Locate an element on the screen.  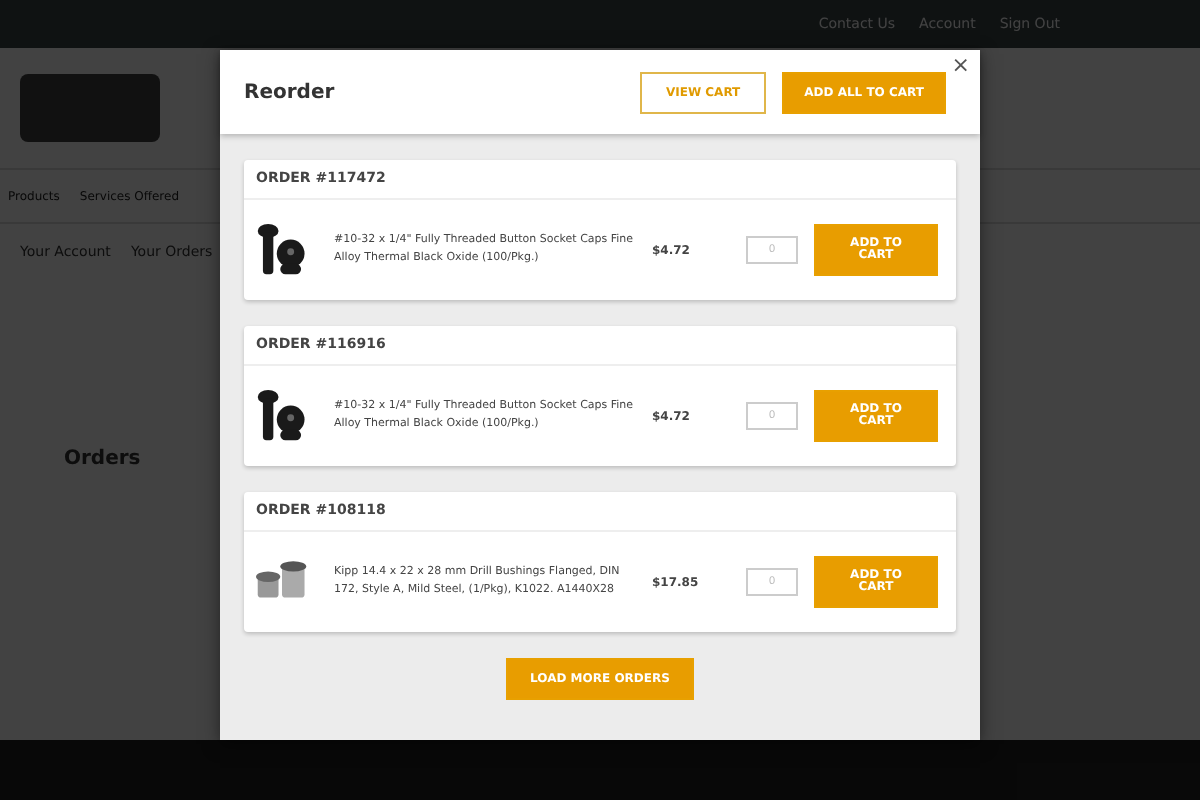
dialog-title: Reorder is located at coordinates (289, 92).